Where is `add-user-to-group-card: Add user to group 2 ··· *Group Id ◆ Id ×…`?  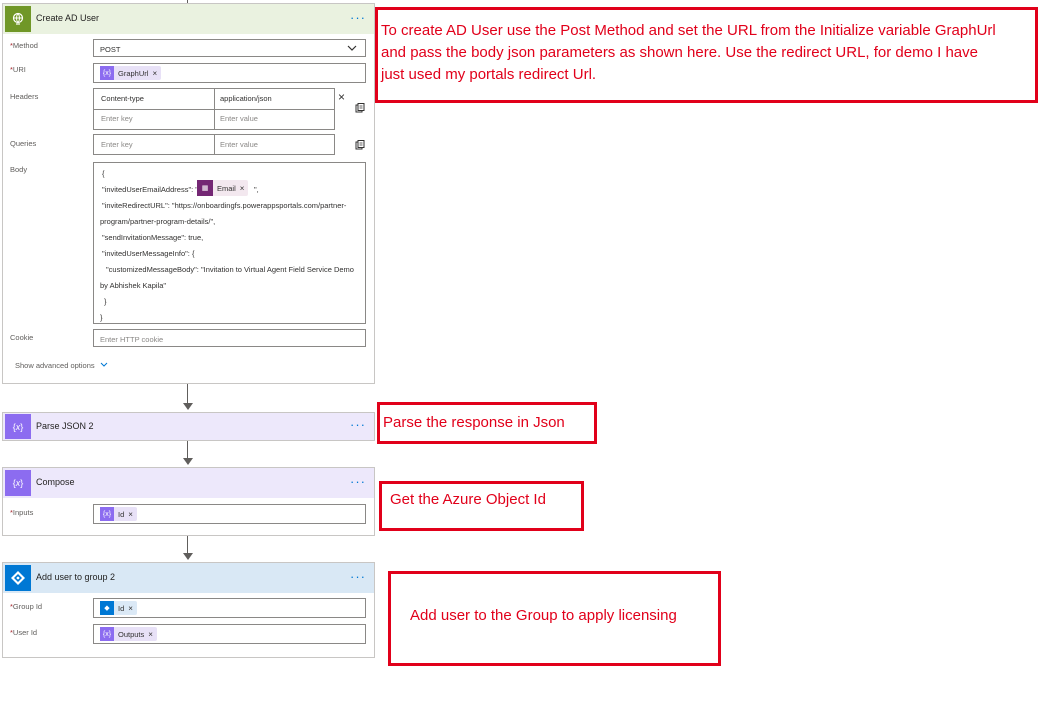 add-user-to-group-card: Add user to group 2 ··· *Group Id ◆ Id ×… is located at coordinates (188, 610).